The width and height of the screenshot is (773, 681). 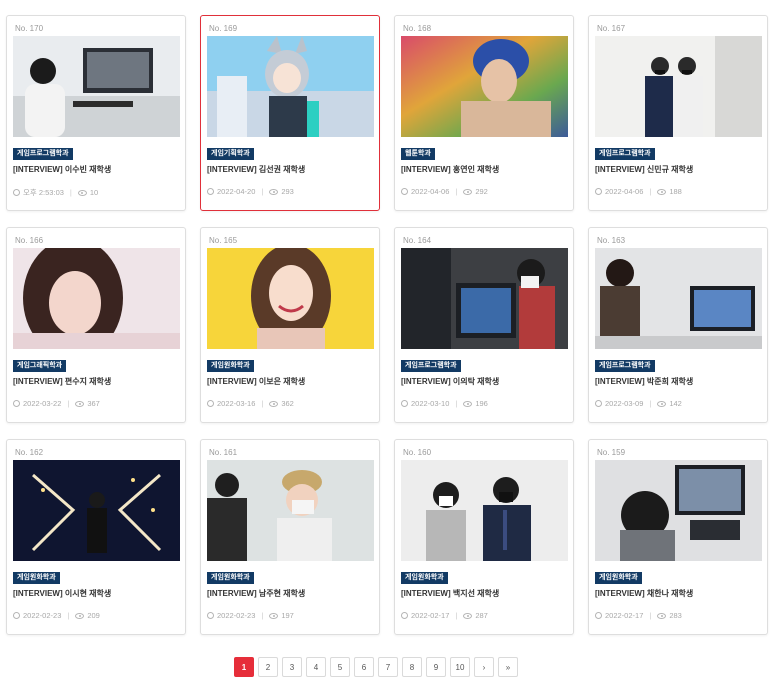 What do you see at coordinates (436, 667) in the screenshot?
I see `page-9-button: 9` at bounding box center [436, 667].